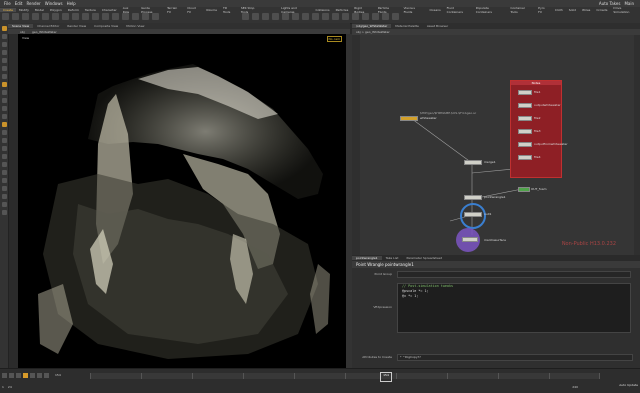 This screenshot has height=393, width=640. Describe the element at coordinates (525, 118) in the screenshot. I see `node-file2` at that location.